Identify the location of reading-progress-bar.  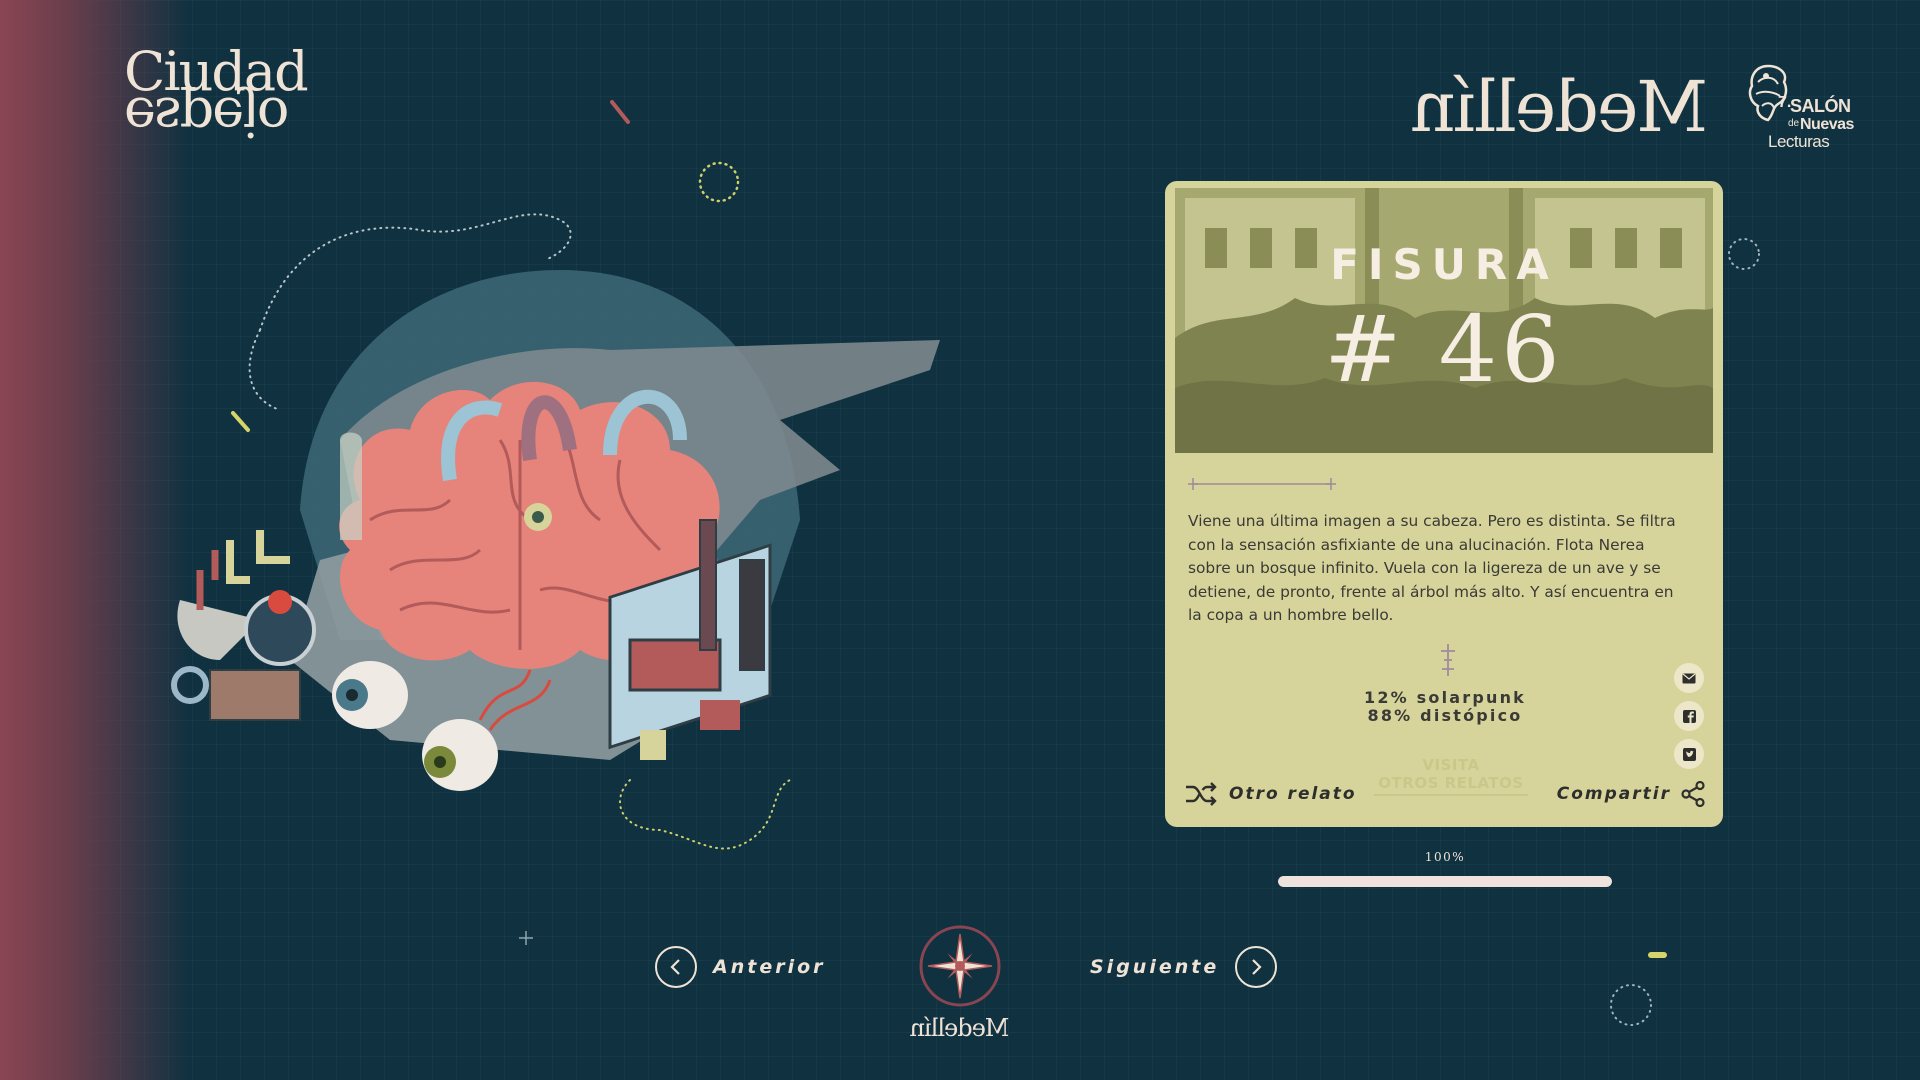
(1445, 881).